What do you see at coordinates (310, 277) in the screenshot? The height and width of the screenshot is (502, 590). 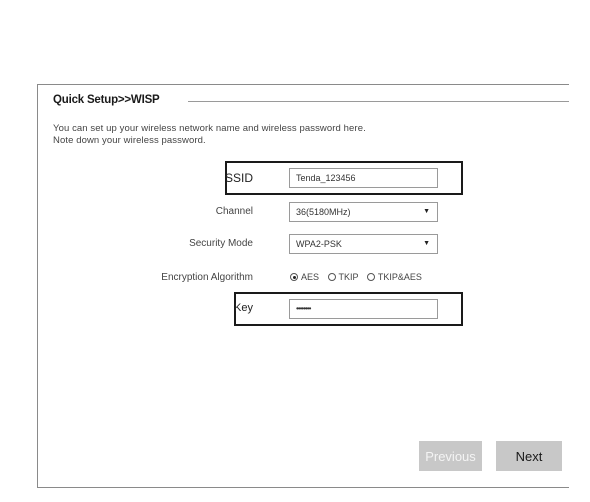 I see `radio-aes-label: AES` at bounding box center [310, 277].